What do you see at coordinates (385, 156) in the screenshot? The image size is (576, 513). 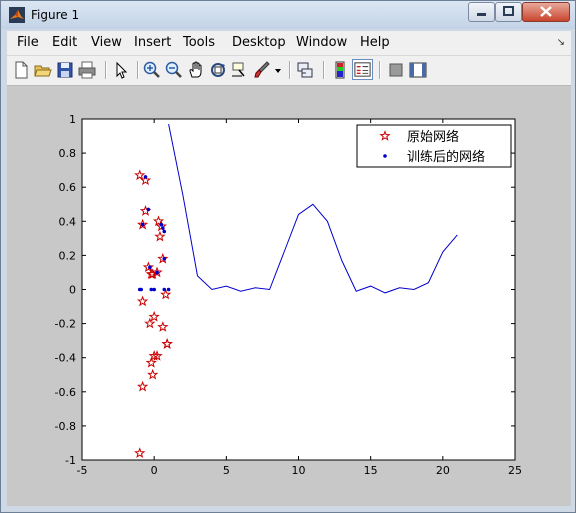 I see `legend-marker` at bounding box center [385, 156].